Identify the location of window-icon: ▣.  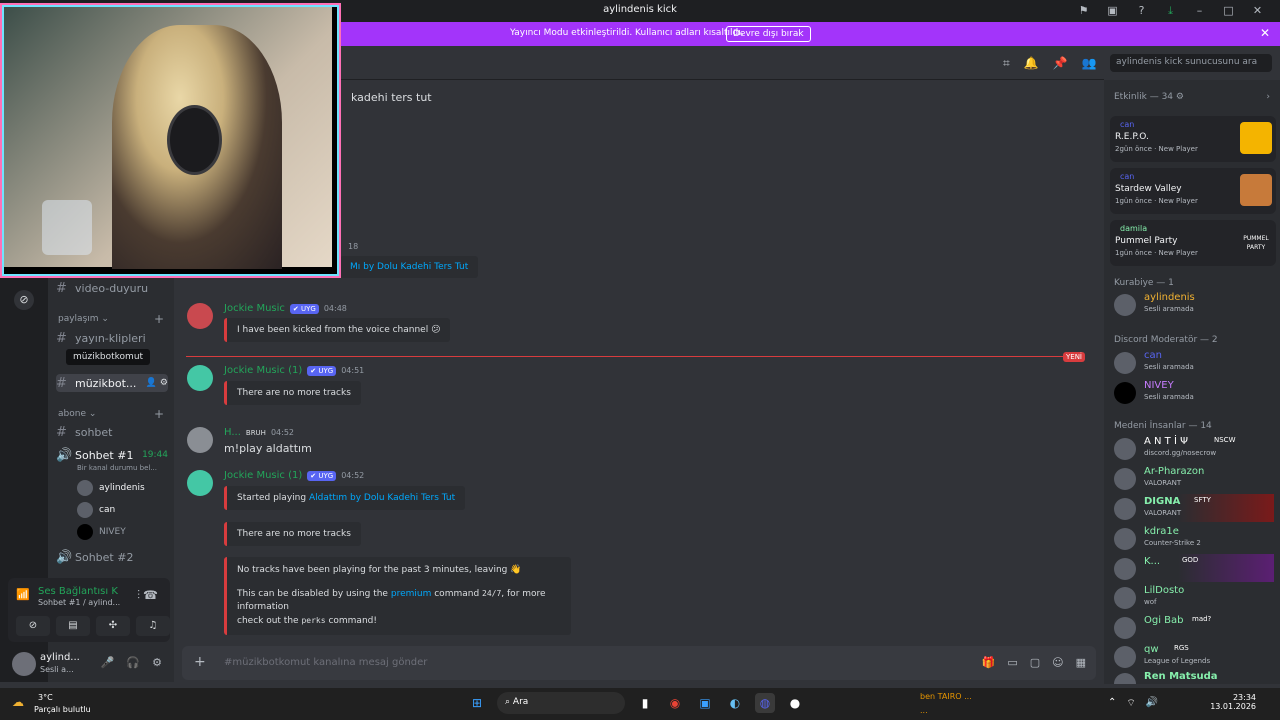
(1112, 11).